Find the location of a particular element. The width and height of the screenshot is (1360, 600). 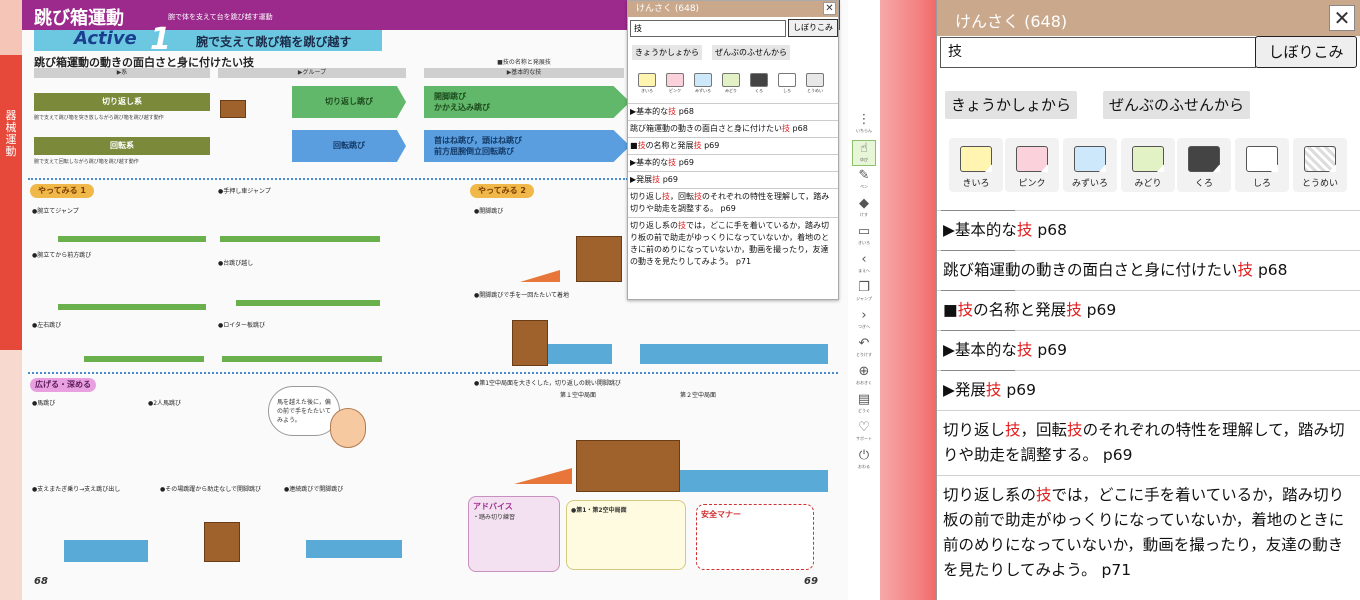

from-textbook-button: きょうかしょから is located at coordinates (1011, 105).